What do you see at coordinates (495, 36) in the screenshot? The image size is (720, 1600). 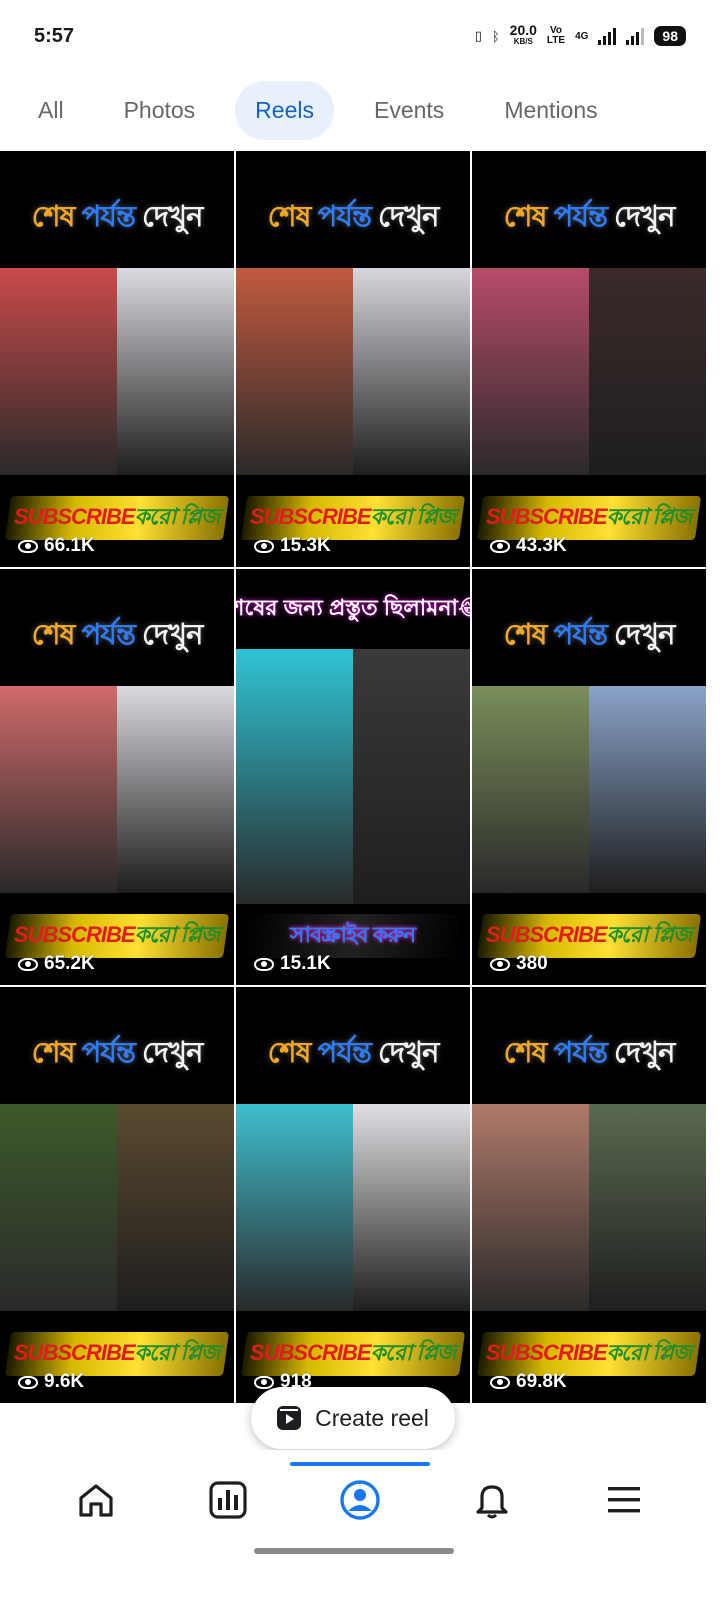 I see `bluetooth-icon: ᛒ` at bounding box center [495, 36].